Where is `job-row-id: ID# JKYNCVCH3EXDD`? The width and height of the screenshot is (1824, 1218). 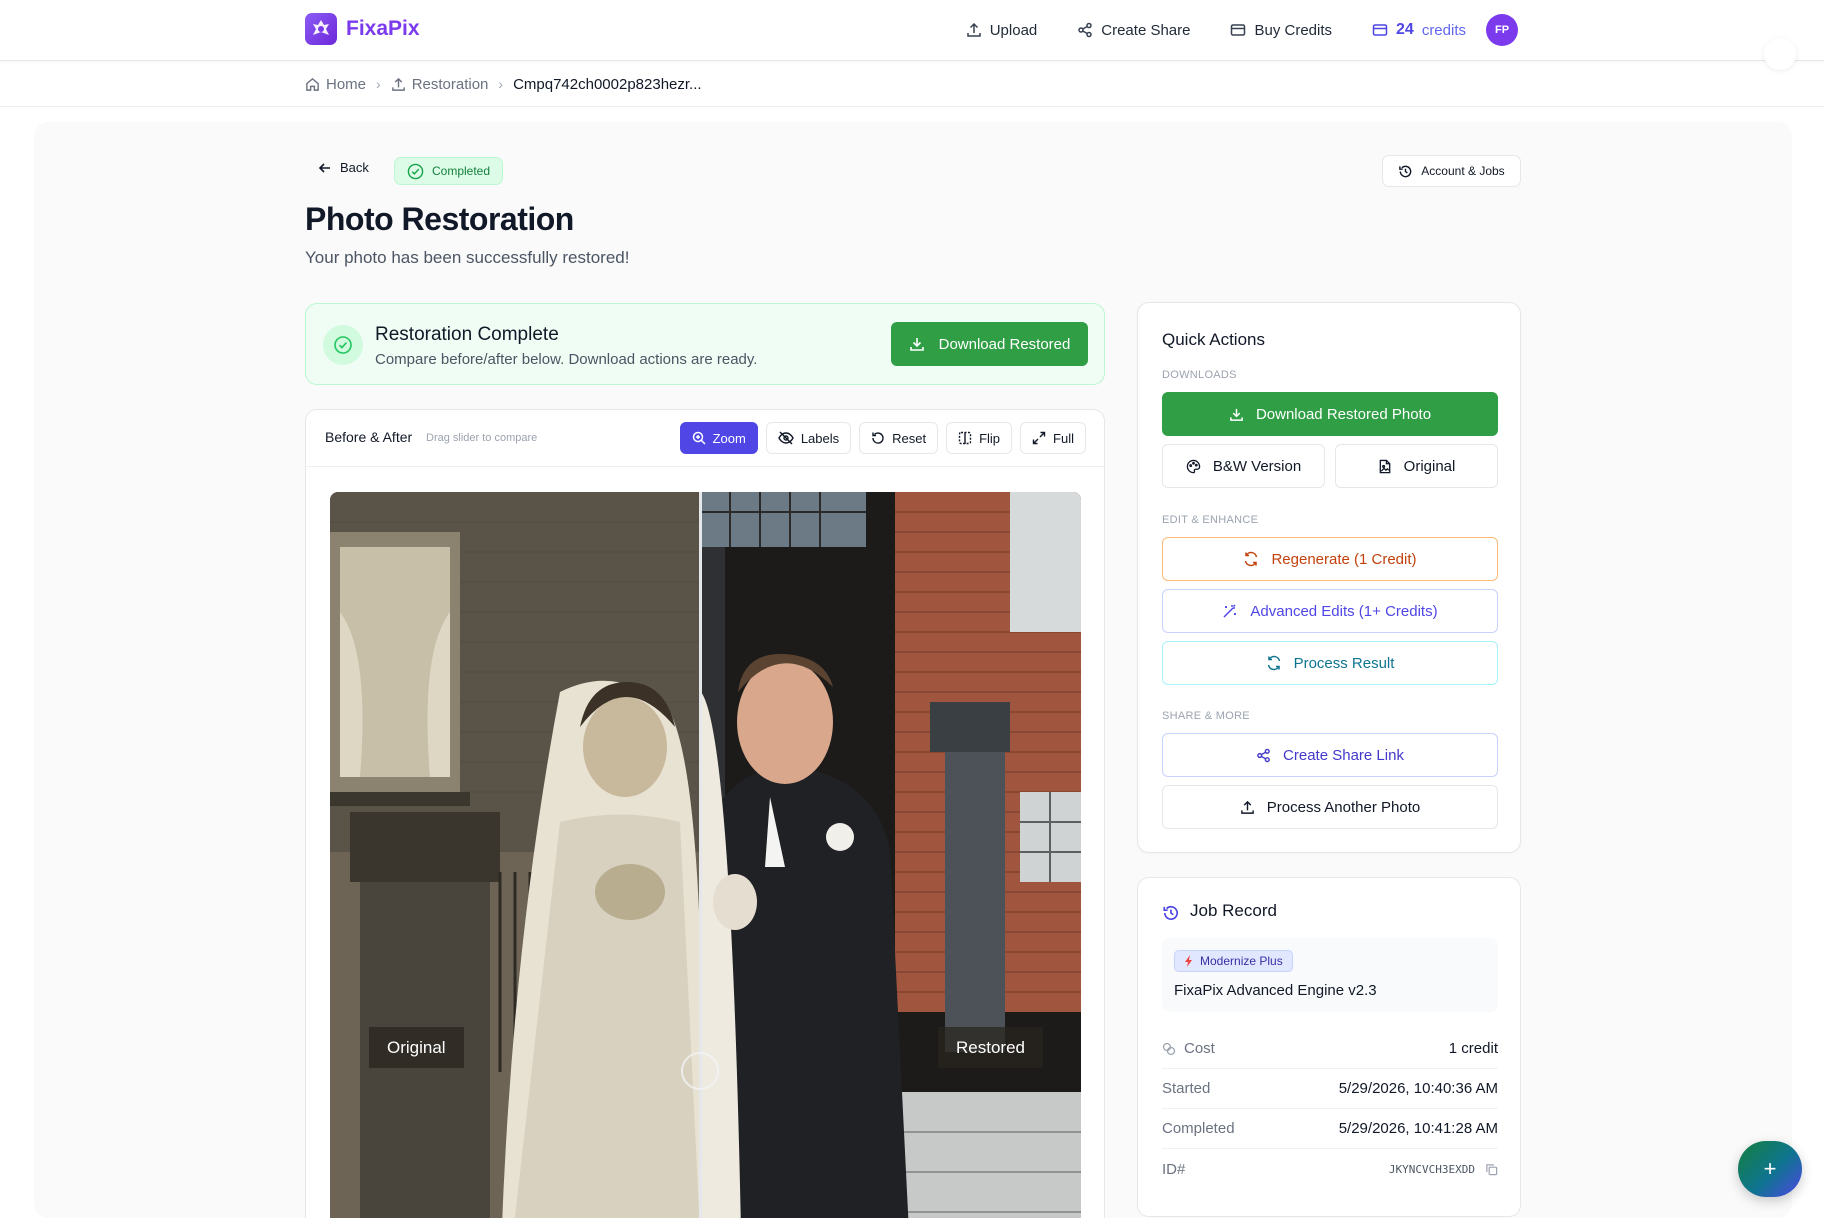
job-row-id: ID# JKYNCVCH3EXDD is located at coordinates (1330, 1169).